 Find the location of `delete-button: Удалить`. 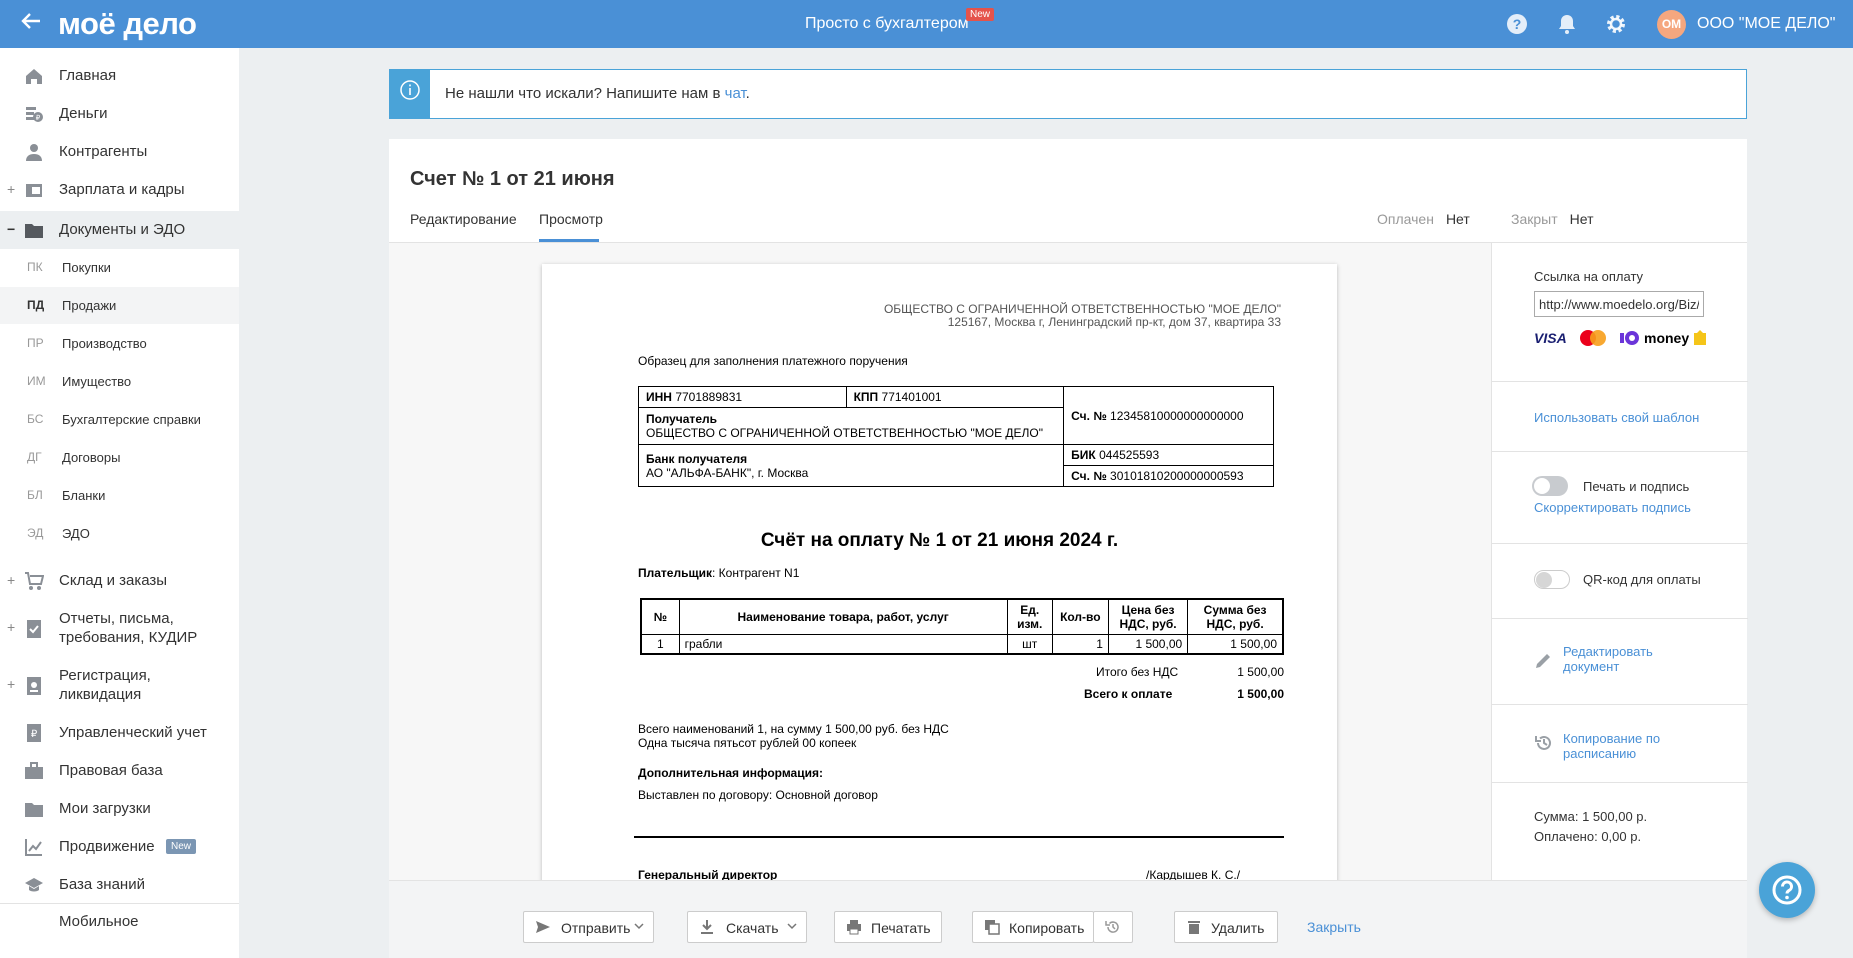

delete-button: Удалить is located at coordinates (1226, 927).